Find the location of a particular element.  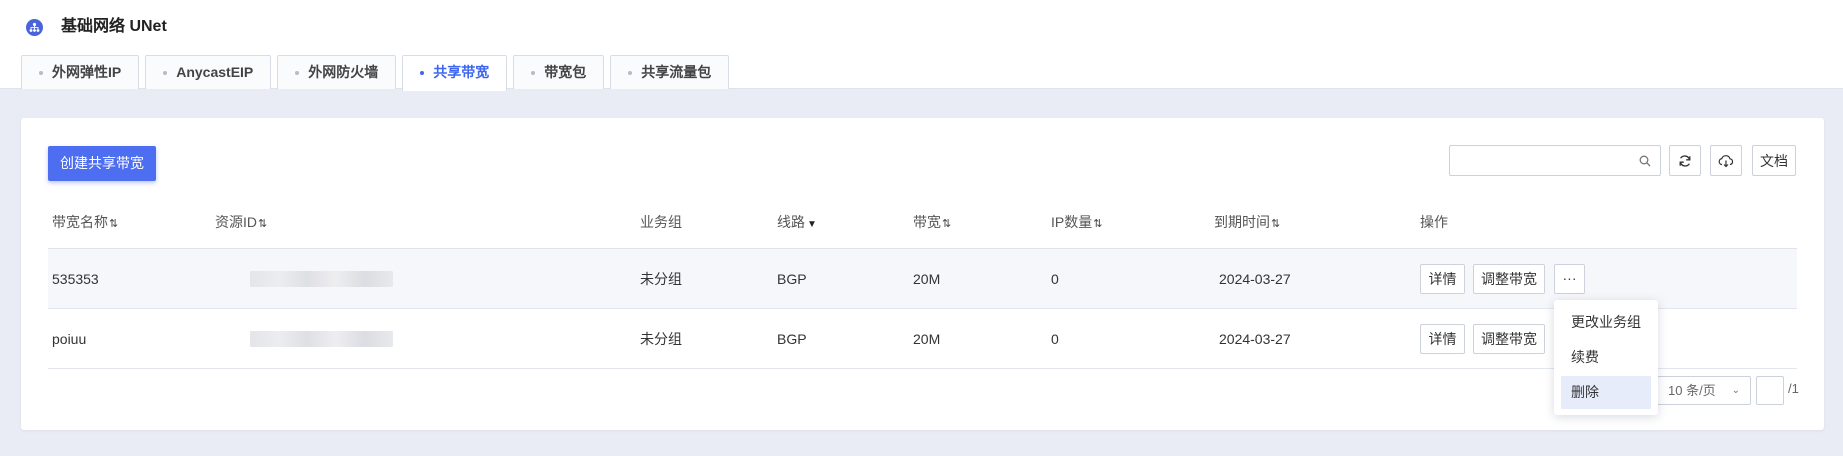

column-label: 线路 is located at coordinates (791, 222).